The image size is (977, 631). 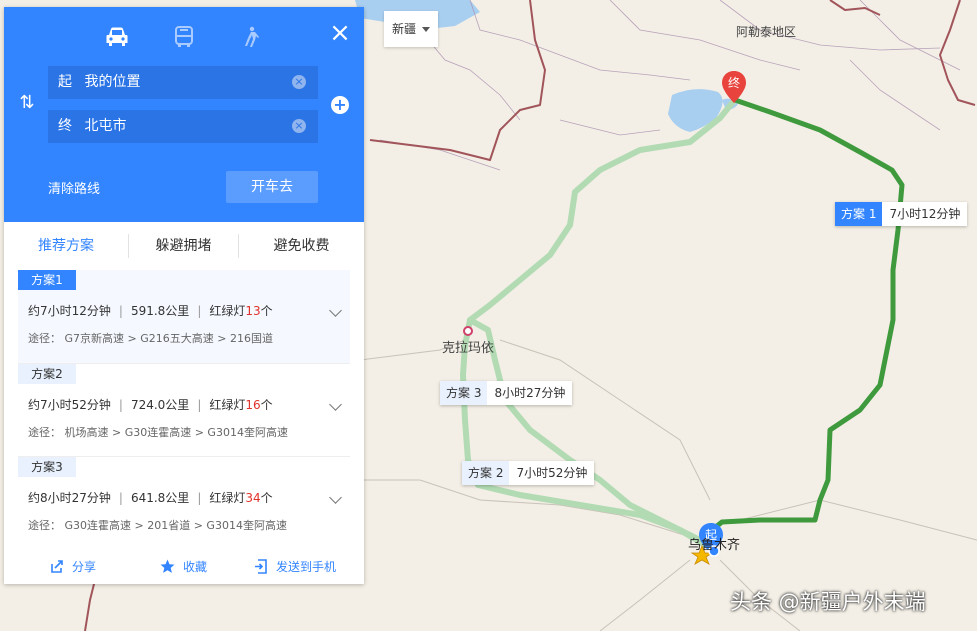 What do you see at coordinates (112, 82) in the screenshot?
I see `origin-value: 我的位置` at bounding box center [112, 82].